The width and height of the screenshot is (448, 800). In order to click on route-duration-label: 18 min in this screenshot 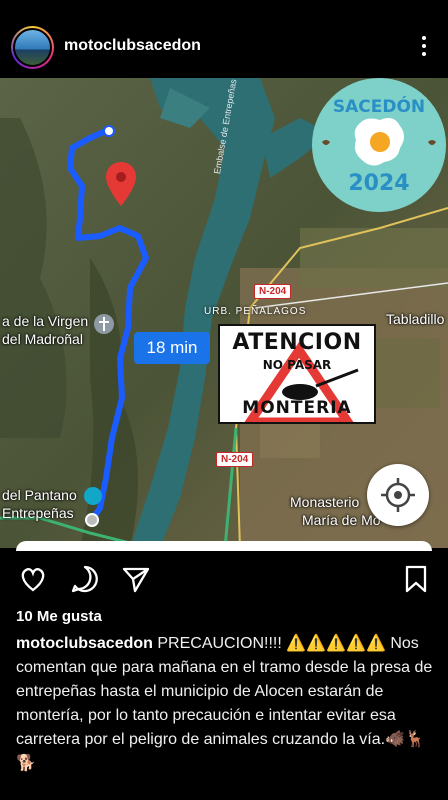, I will do `click(172, 348)`.